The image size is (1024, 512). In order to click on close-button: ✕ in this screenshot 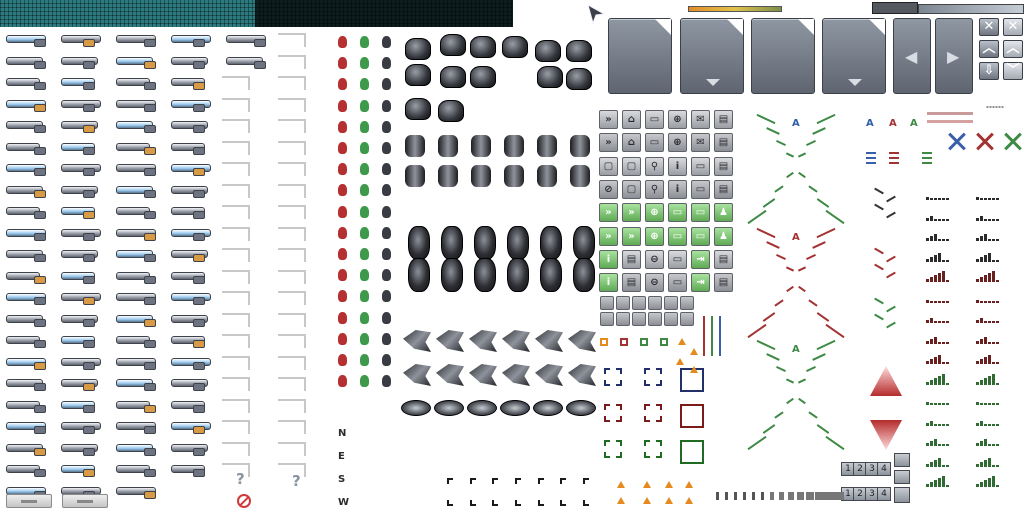, I will do `click(989, 27)`.